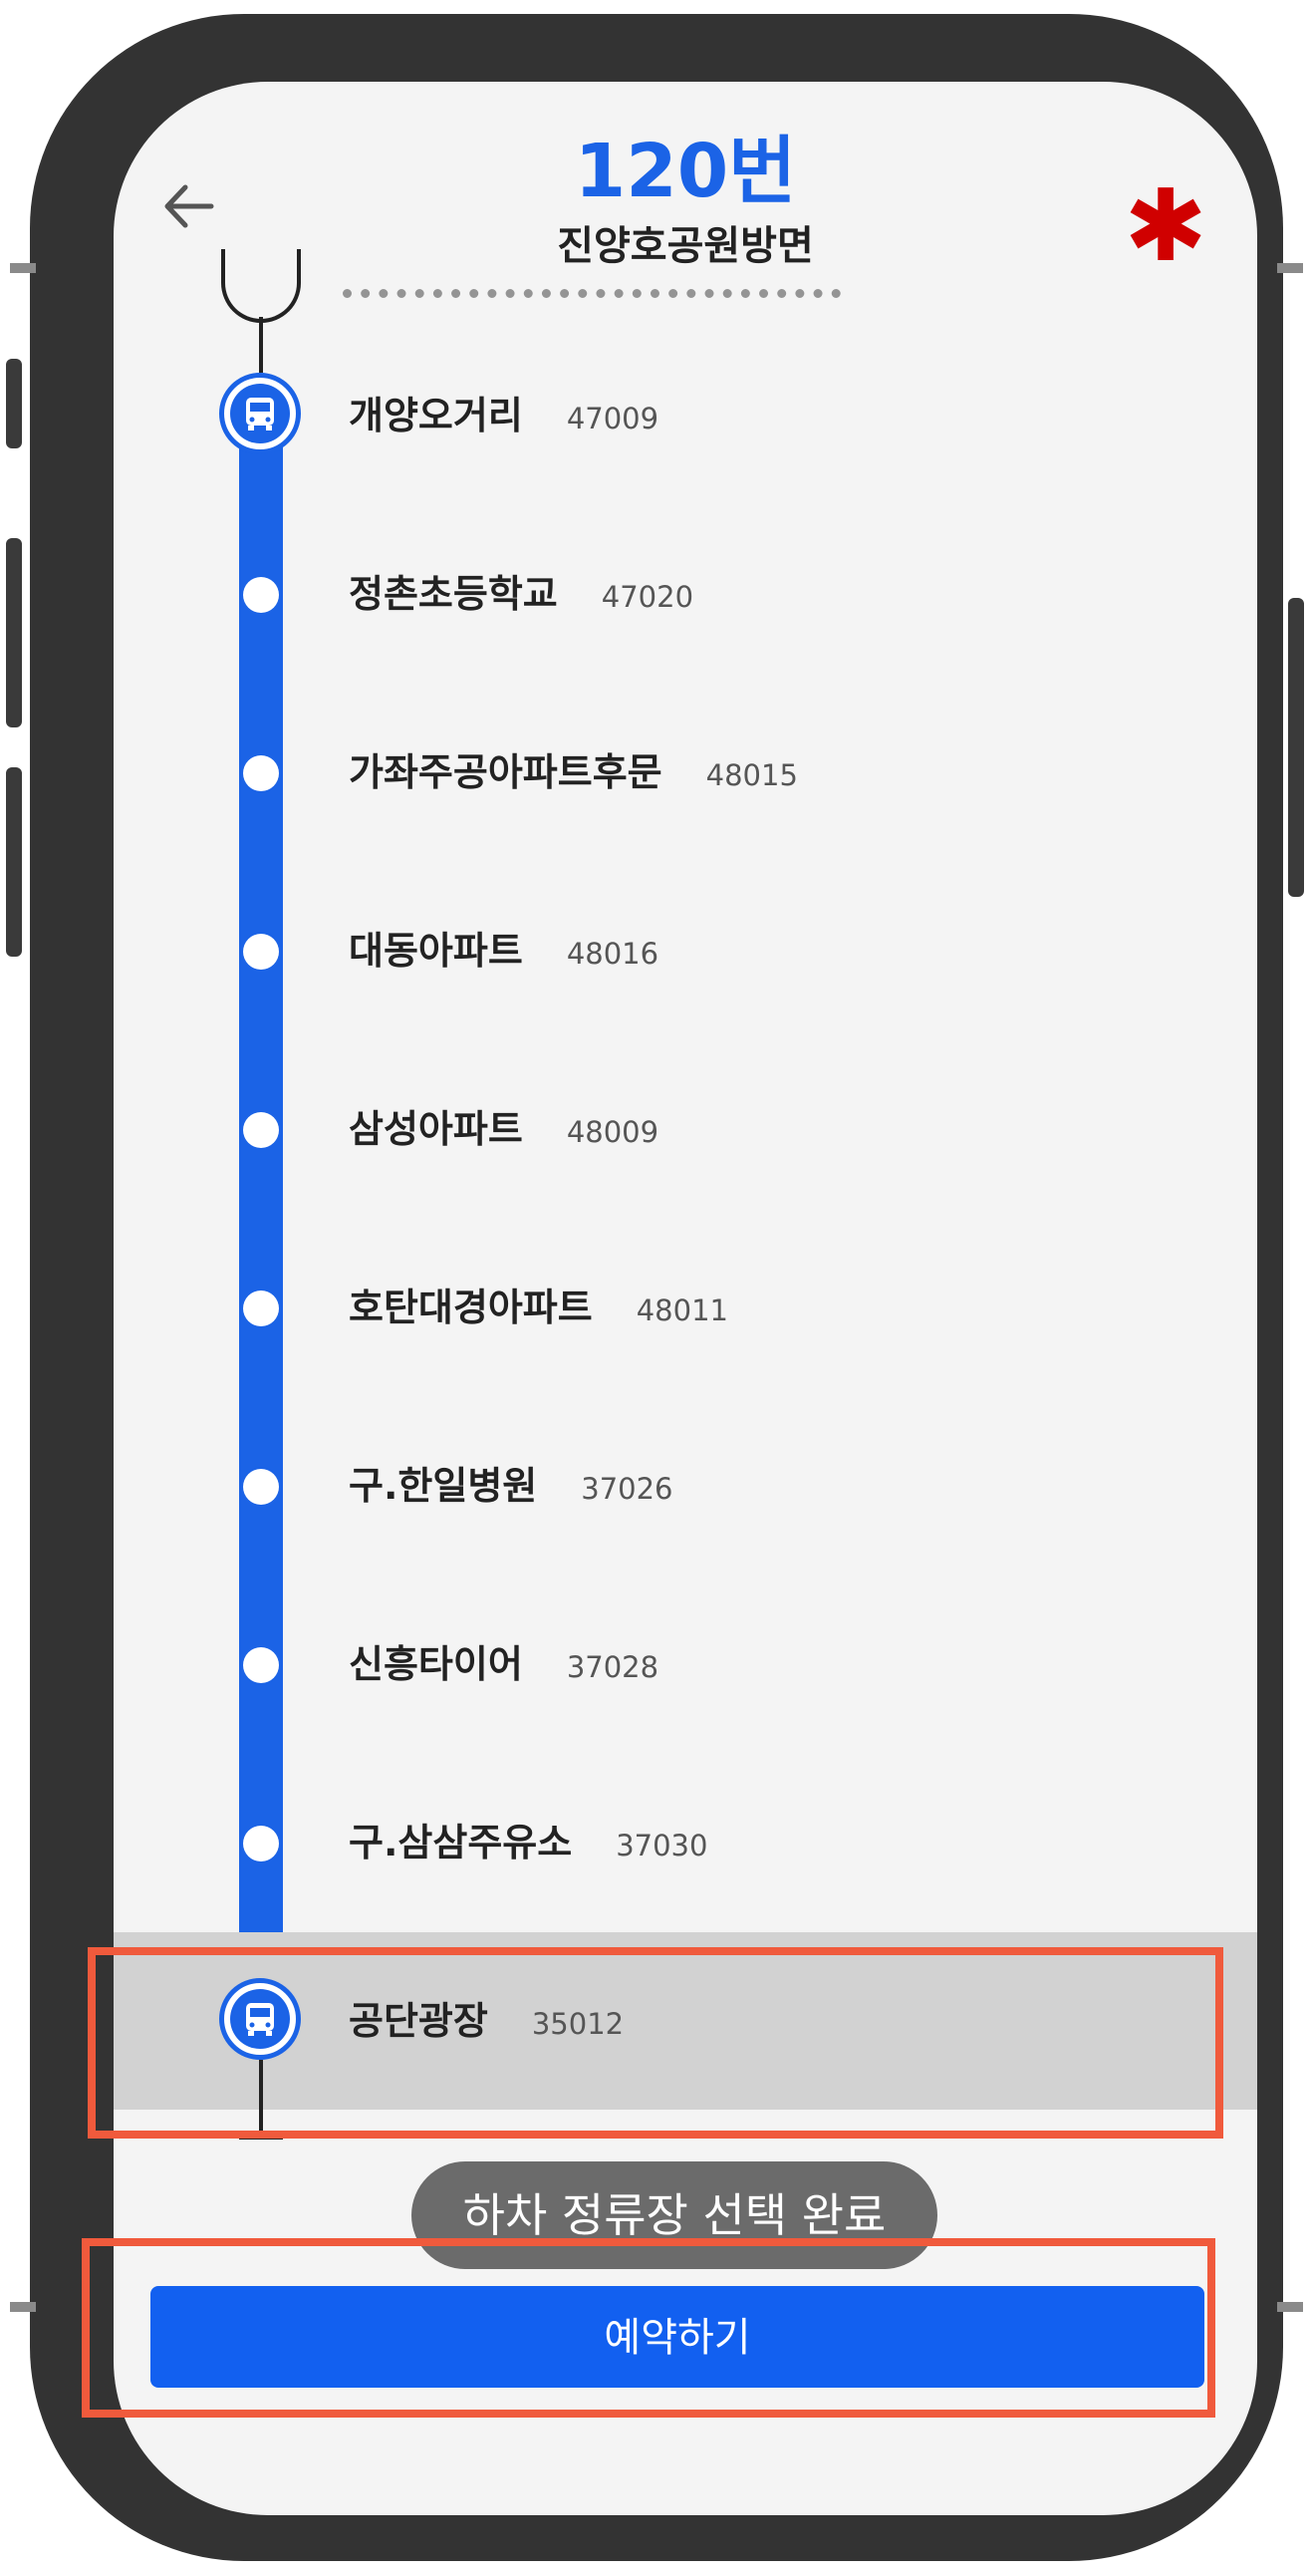  Describe the element at coordinates (627, 1489) in the screenshot. I see `stop-code: 37026` at that location.